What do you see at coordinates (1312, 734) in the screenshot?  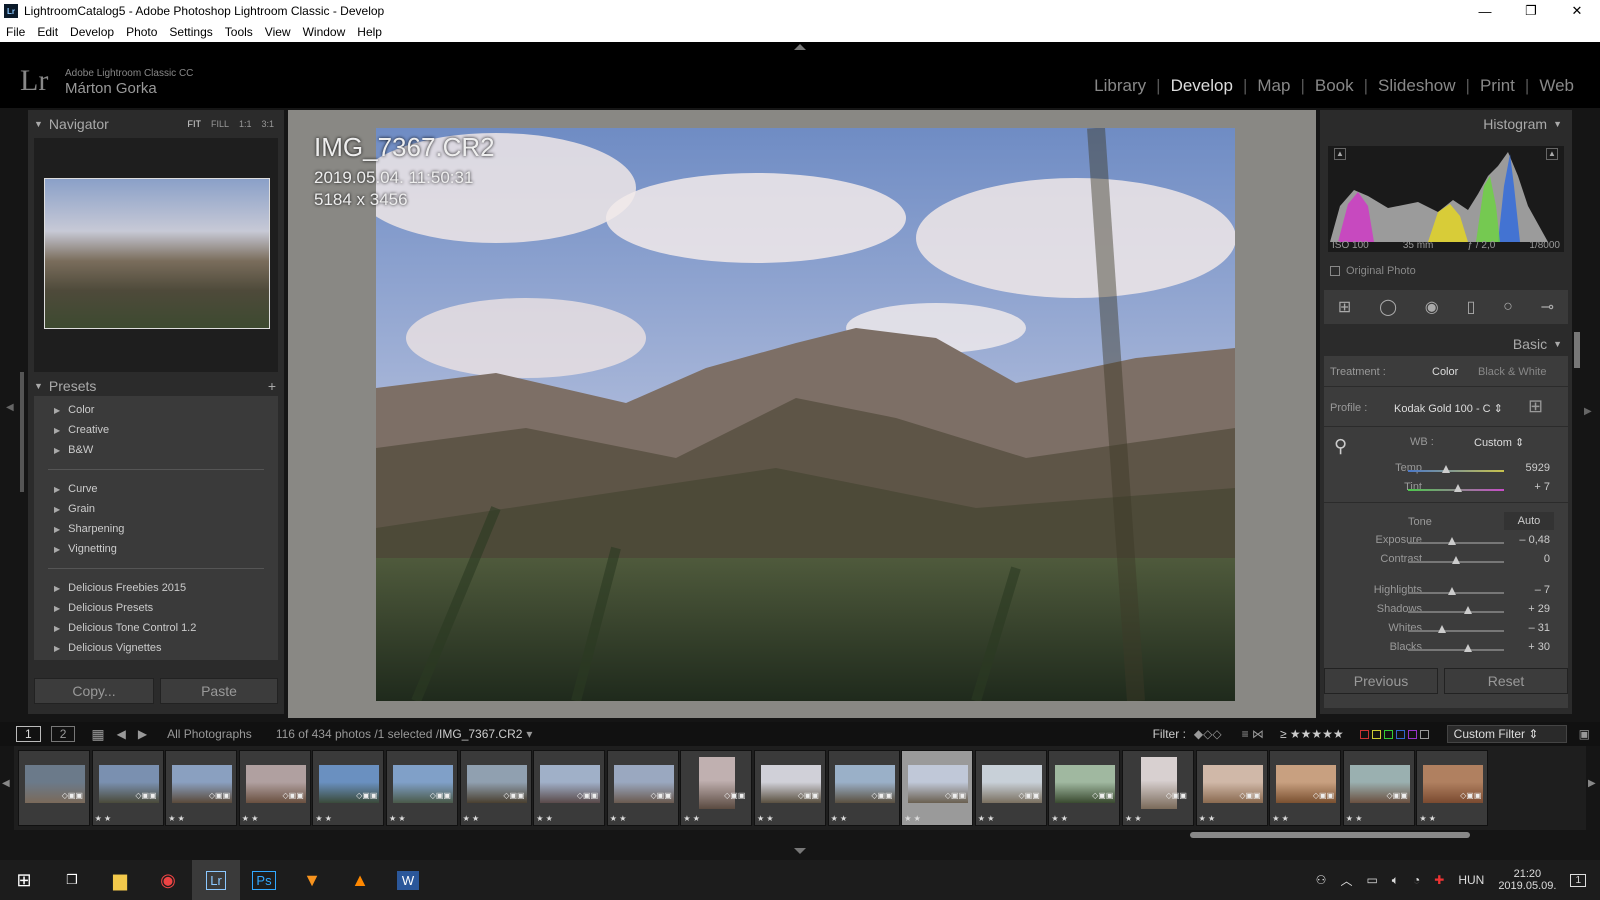 I see `rating-filter: ≥ ★★★★★` at bounding box center [1312, 734].